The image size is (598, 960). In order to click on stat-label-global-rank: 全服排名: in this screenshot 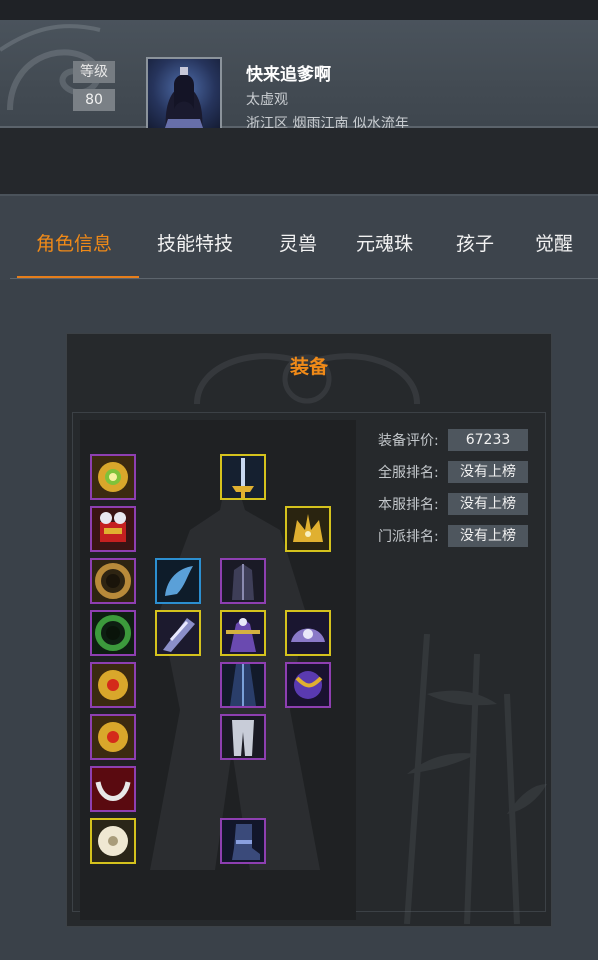, I will do `click(408, 473)`.